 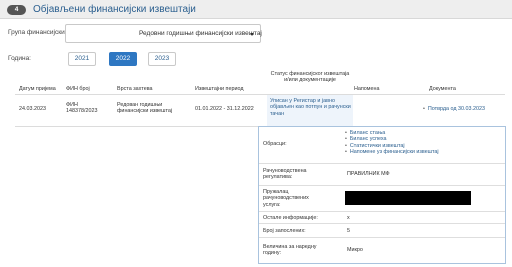 I want to click on section-title: Објављени финансијски извештаји, so click(x=114, y=9).